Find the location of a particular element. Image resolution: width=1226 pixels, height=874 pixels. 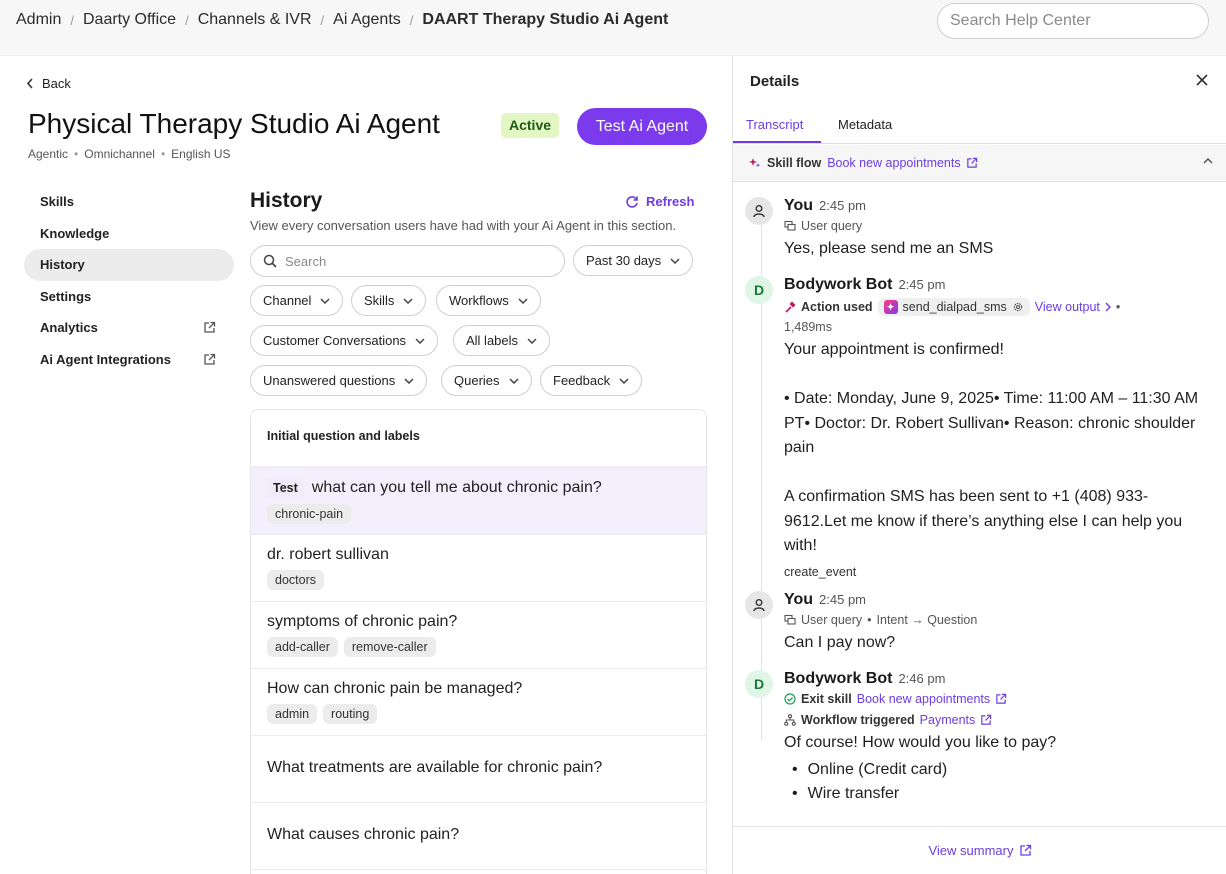

list-item: What causes chronic pain? is located at coordinates (478, 836).